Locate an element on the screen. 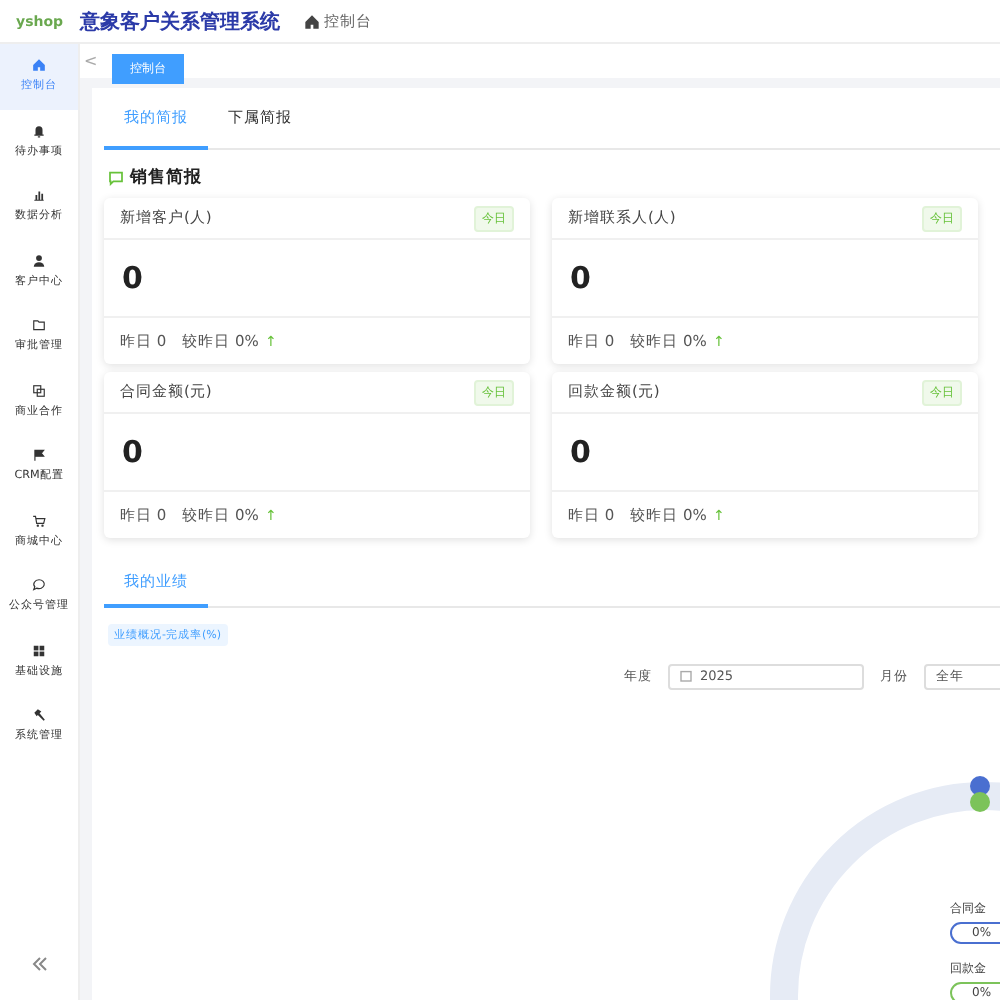  calendar-icon is located at coordinates (686, 676).